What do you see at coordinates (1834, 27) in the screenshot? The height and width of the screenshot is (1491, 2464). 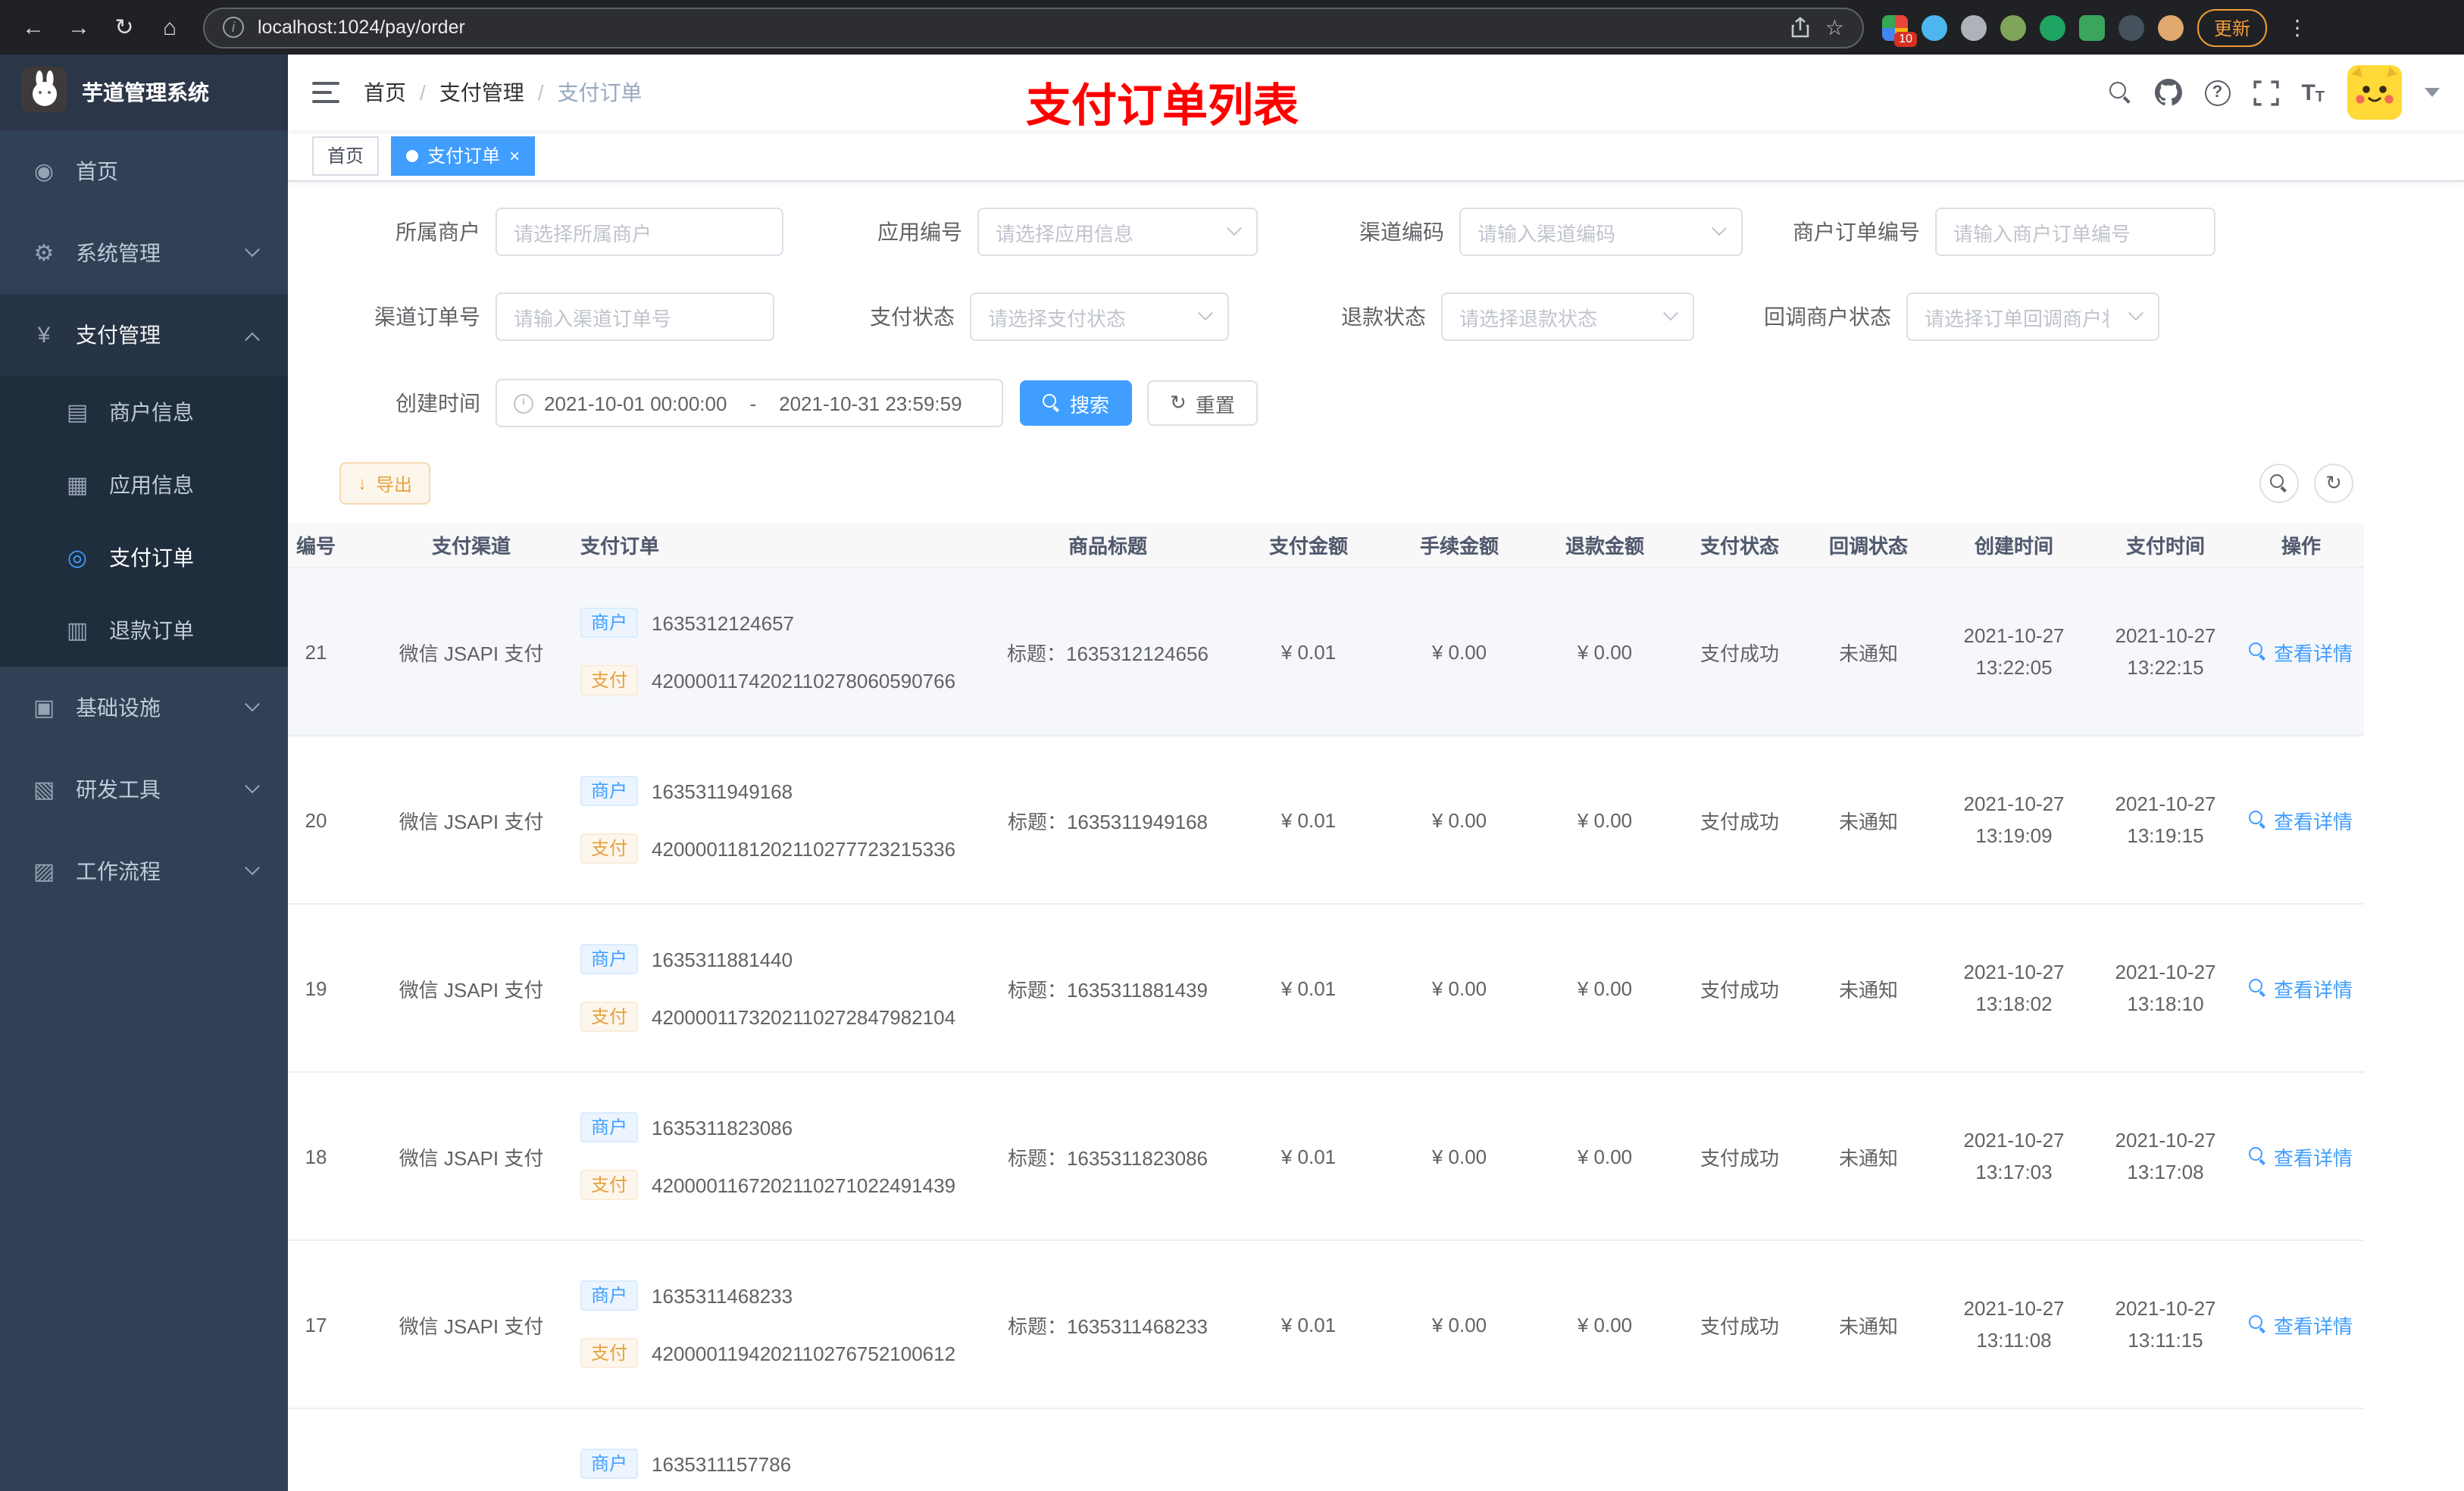 I see `bookmark-star-icon: ☆` at bounding box center [1834, 27].